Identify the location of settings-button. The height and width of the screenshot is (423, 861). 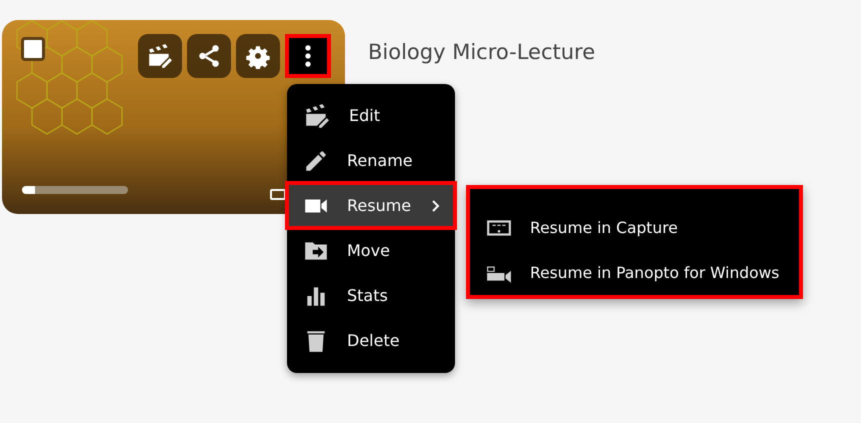
(258, 56).